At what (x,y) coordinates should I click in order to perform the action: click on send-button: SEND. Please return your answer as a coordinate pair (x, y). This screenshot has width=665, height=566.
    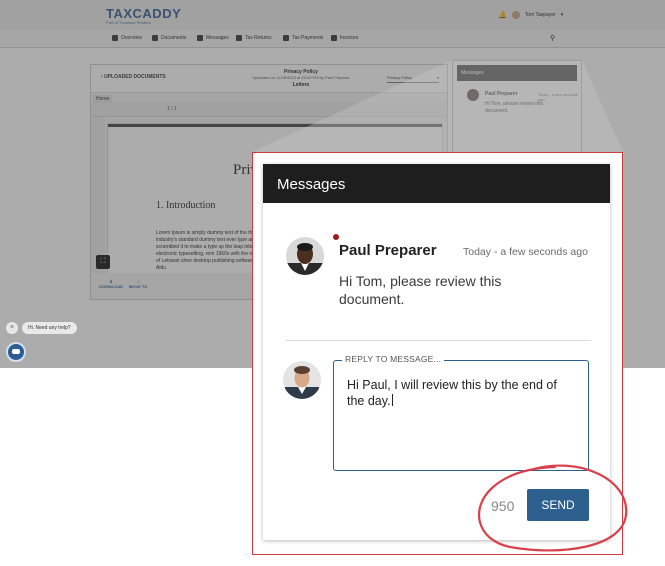
    Looking at the image, I should click on (558, 505).